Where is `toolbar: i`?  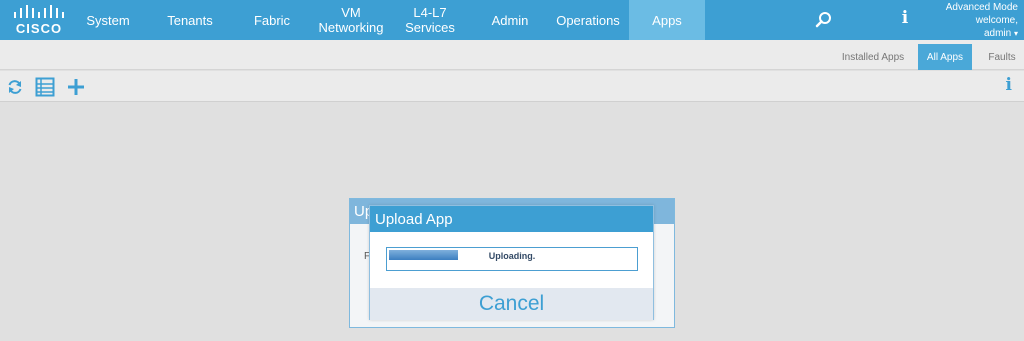 toolbar: i is located at coordinates (512, 86).